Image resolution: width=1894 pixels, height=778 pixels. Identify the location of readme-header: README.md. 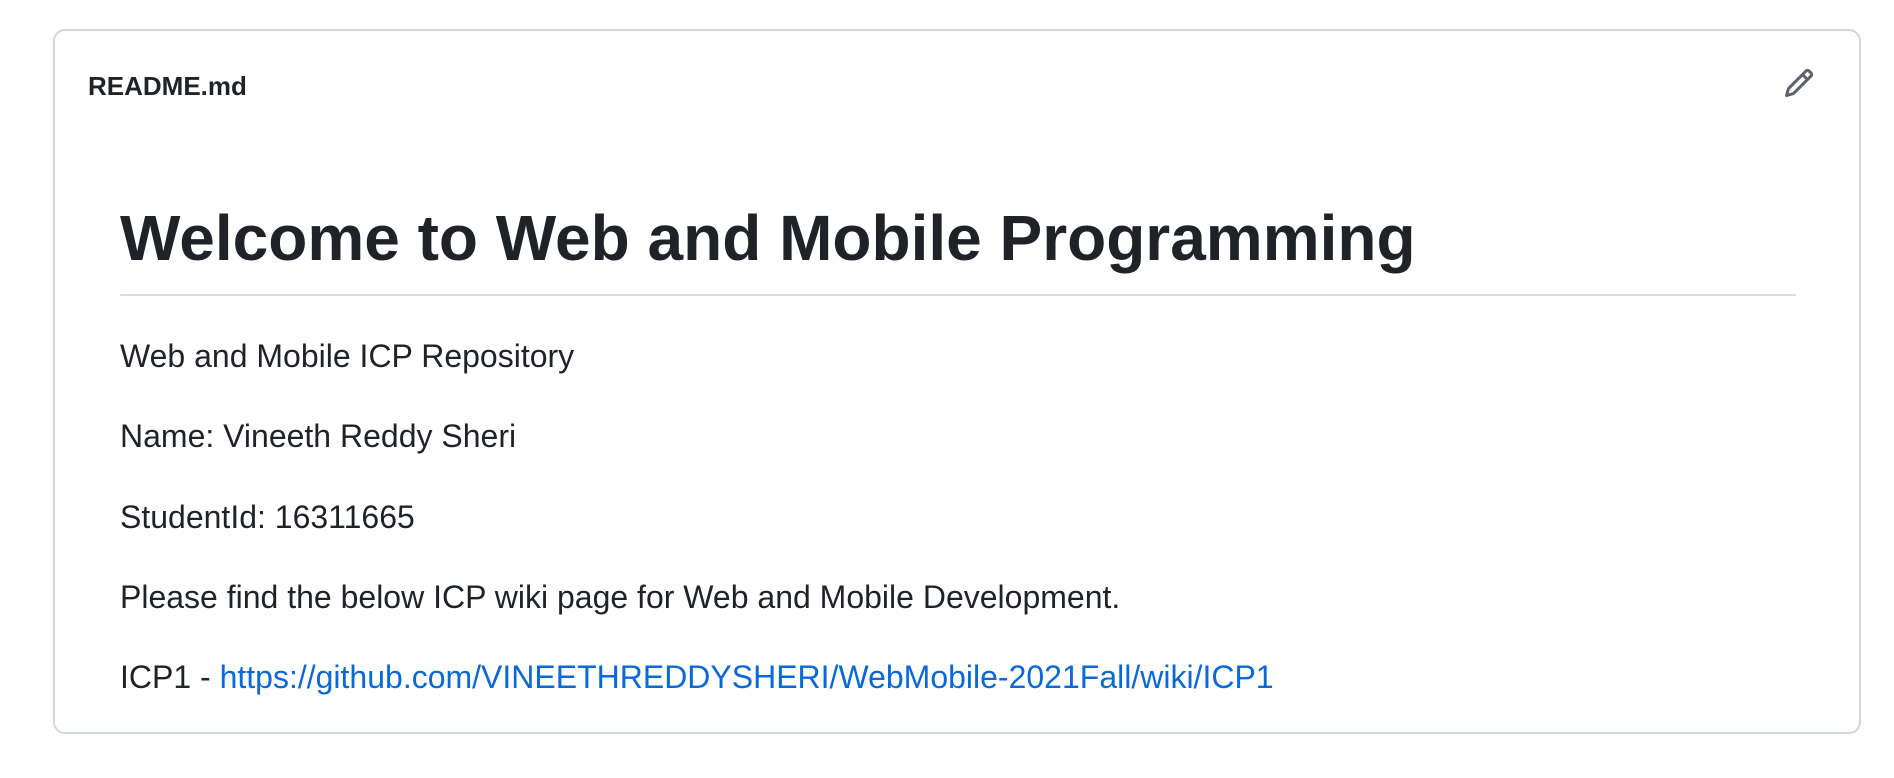
(957, 87).